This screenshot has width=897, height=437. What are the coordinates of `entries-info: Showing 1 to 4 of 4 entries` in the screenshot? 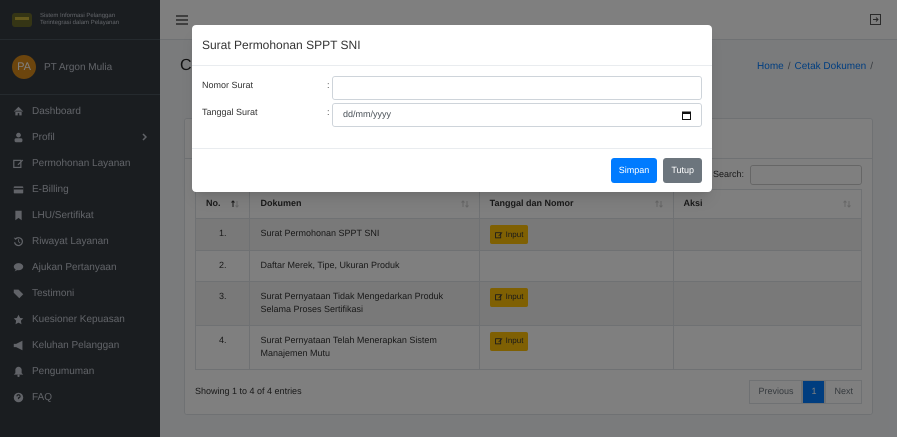 It's located at (248, 391).